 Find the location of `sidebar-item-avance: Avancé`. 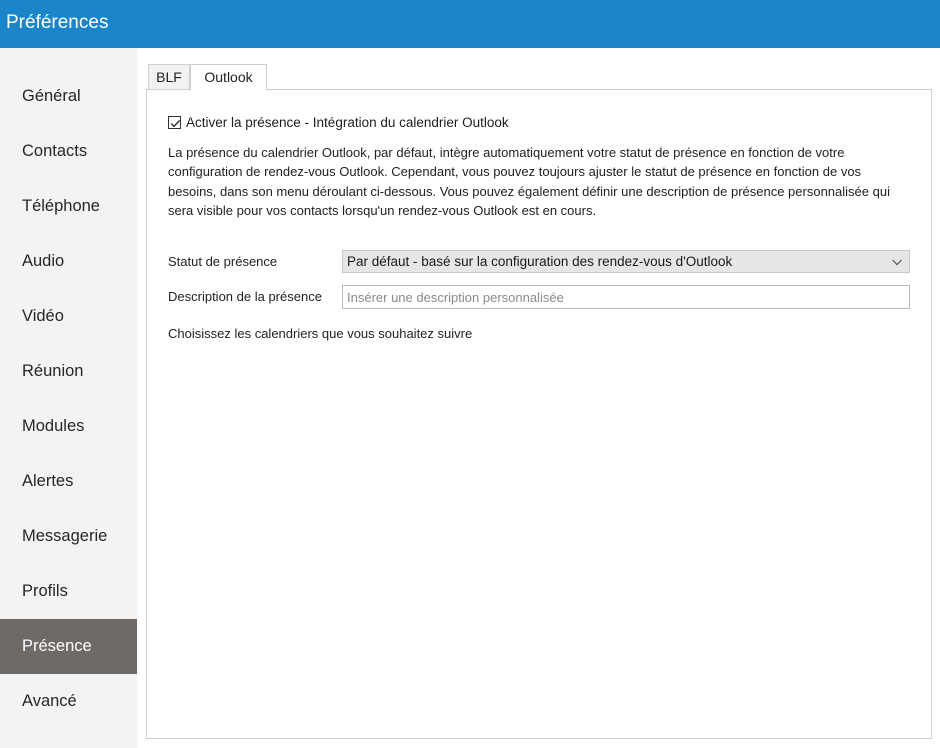

sidebar-item-avance: Avancé is located at coordinates (68, 701).